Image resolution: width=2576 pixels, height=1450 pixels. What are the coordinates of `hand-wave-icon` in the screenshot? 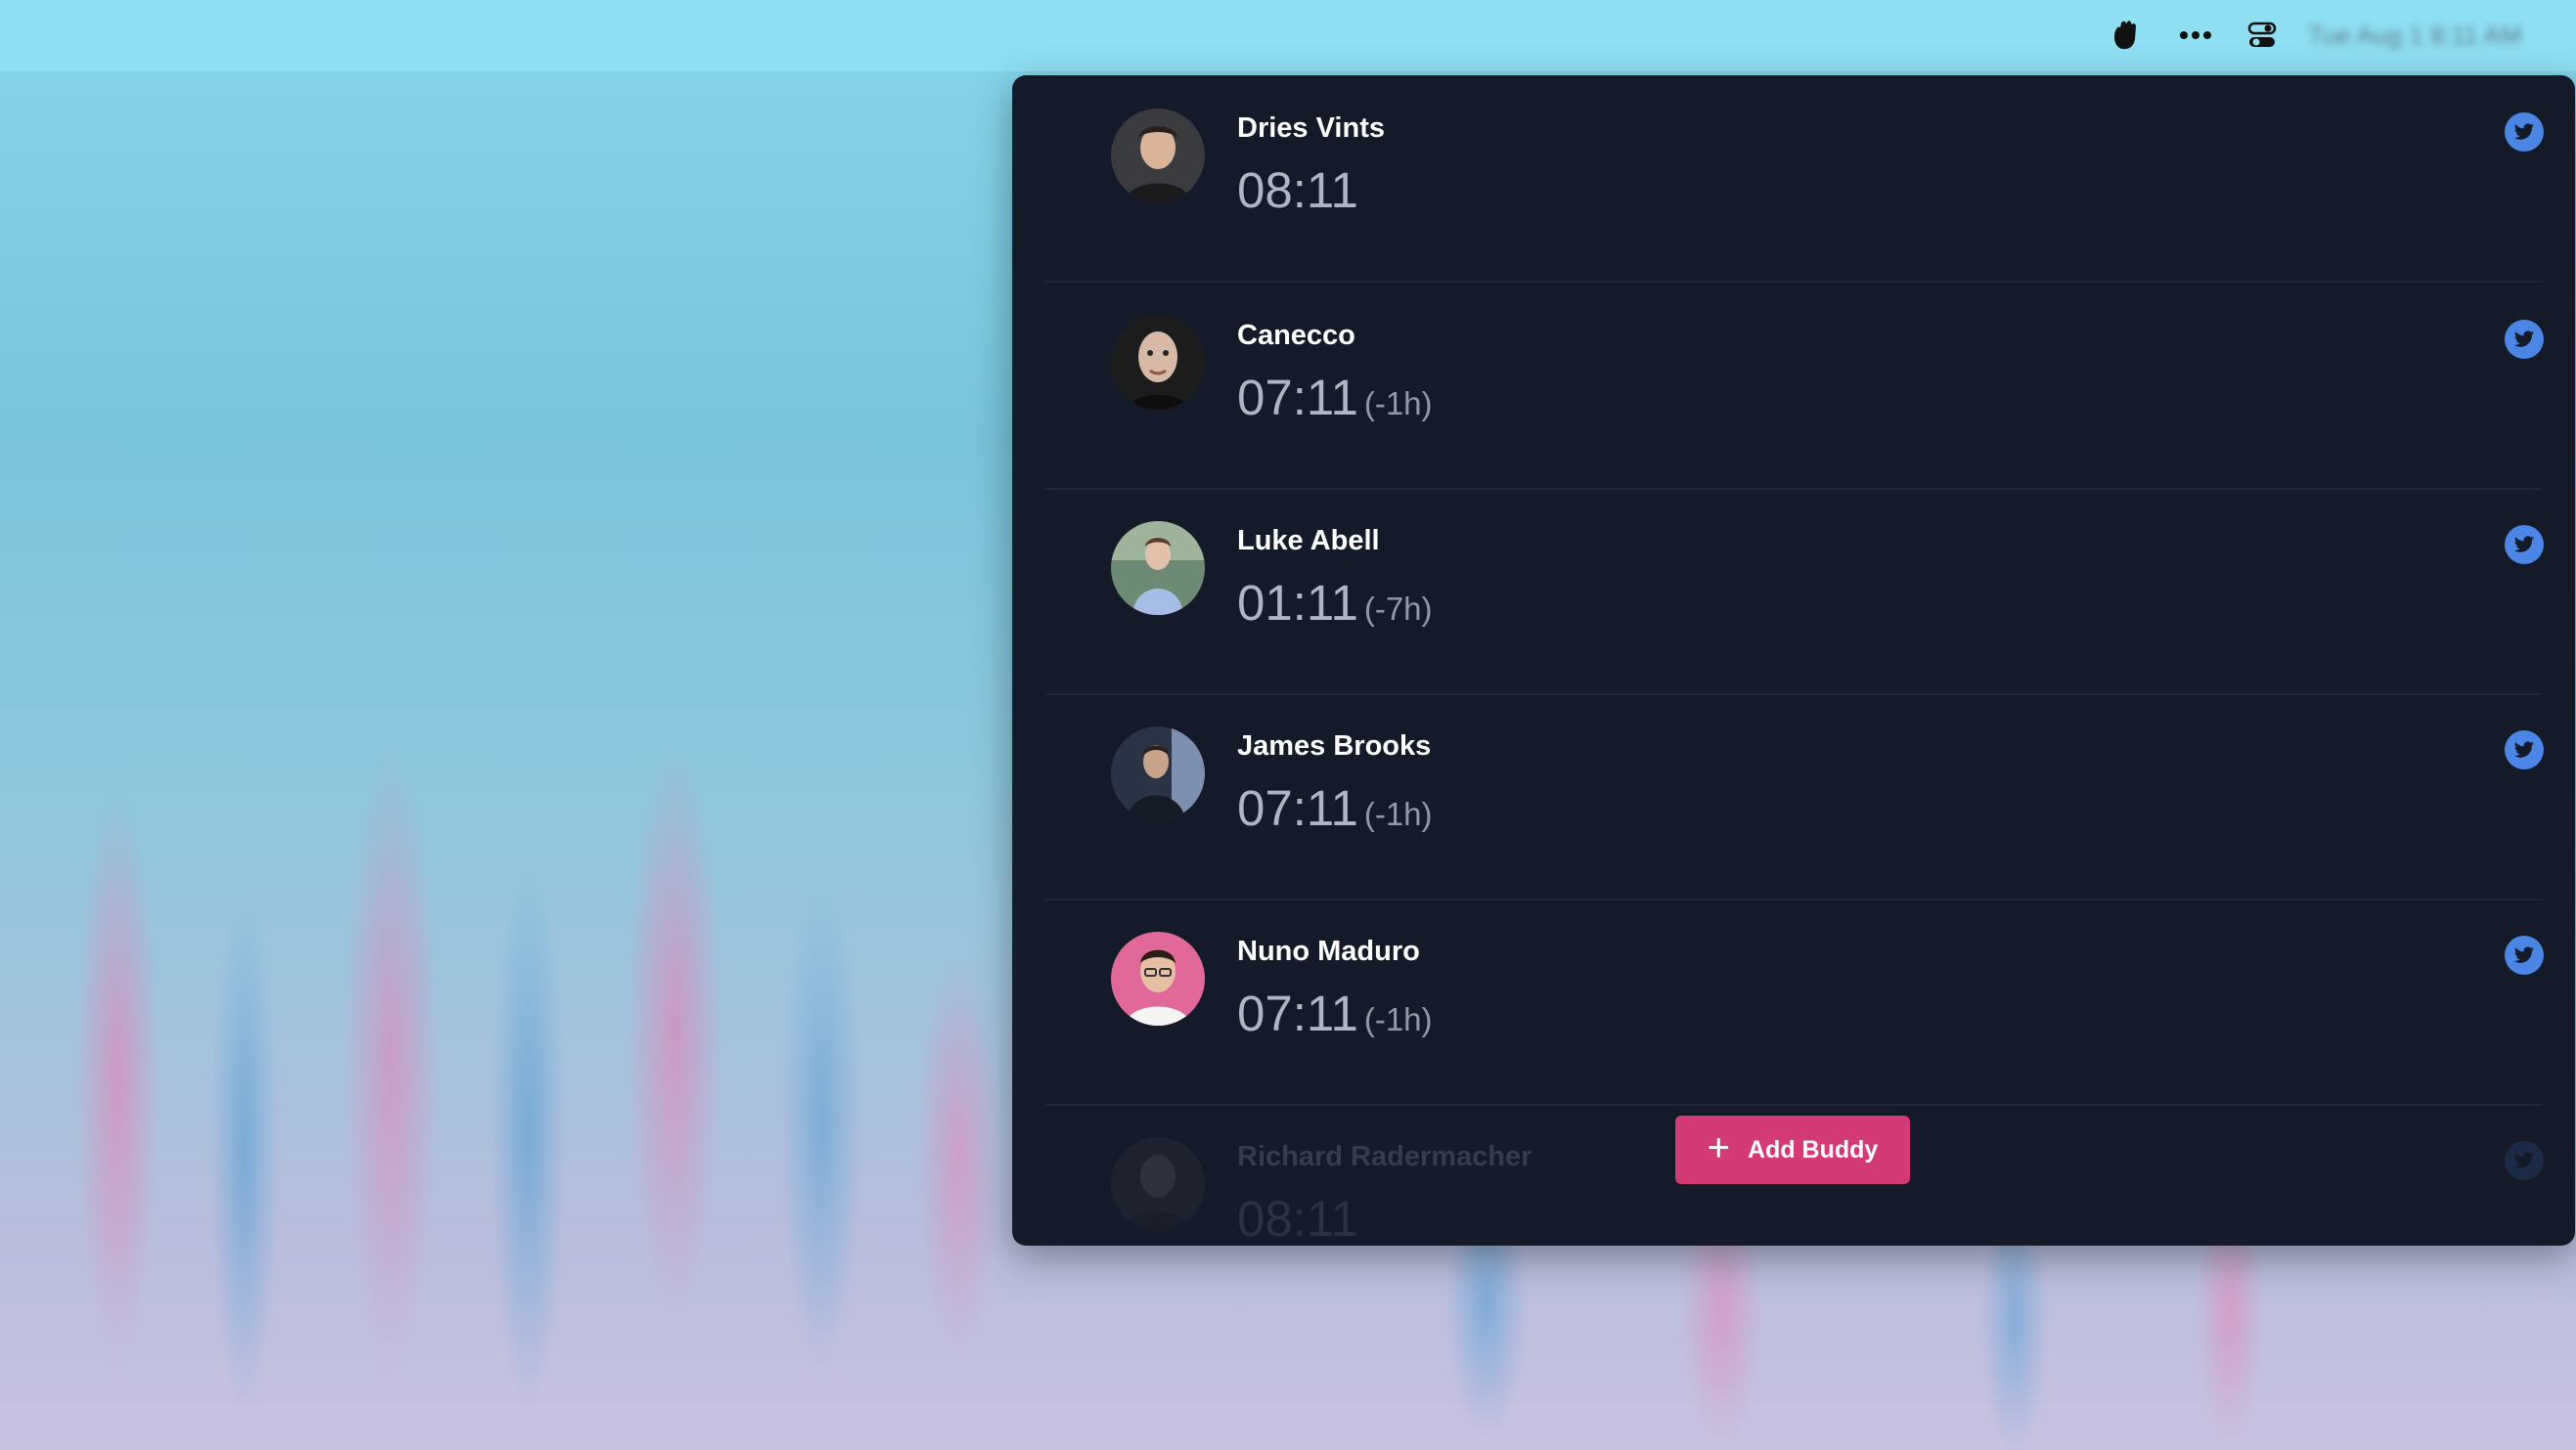 It's located at (2124, 35).